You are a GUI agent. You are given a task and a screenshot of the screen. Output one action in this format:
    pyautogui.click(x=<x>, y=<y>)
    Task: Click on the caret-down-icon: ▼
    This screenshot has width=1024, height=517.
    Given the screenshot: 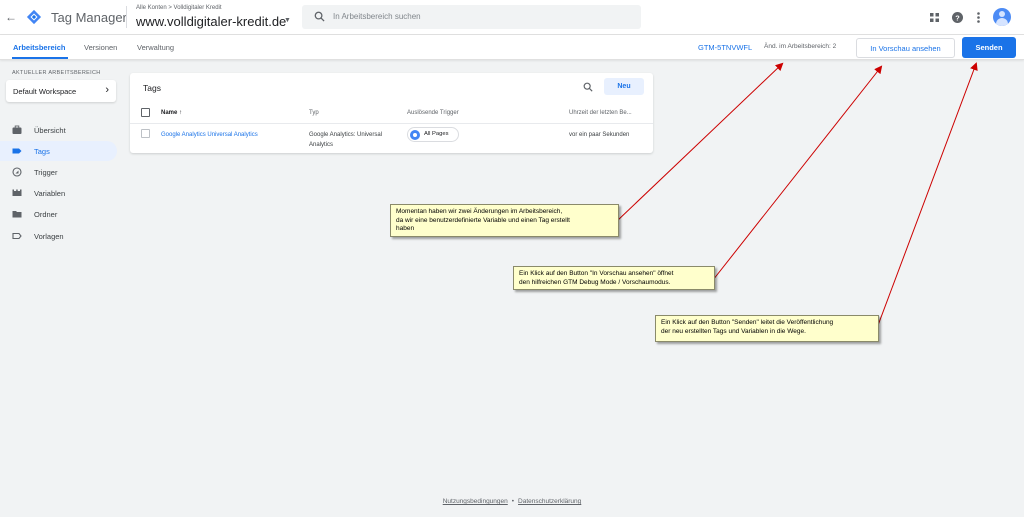 What is the action you would take?
    pyautogui.click(x=287, y=20)
    